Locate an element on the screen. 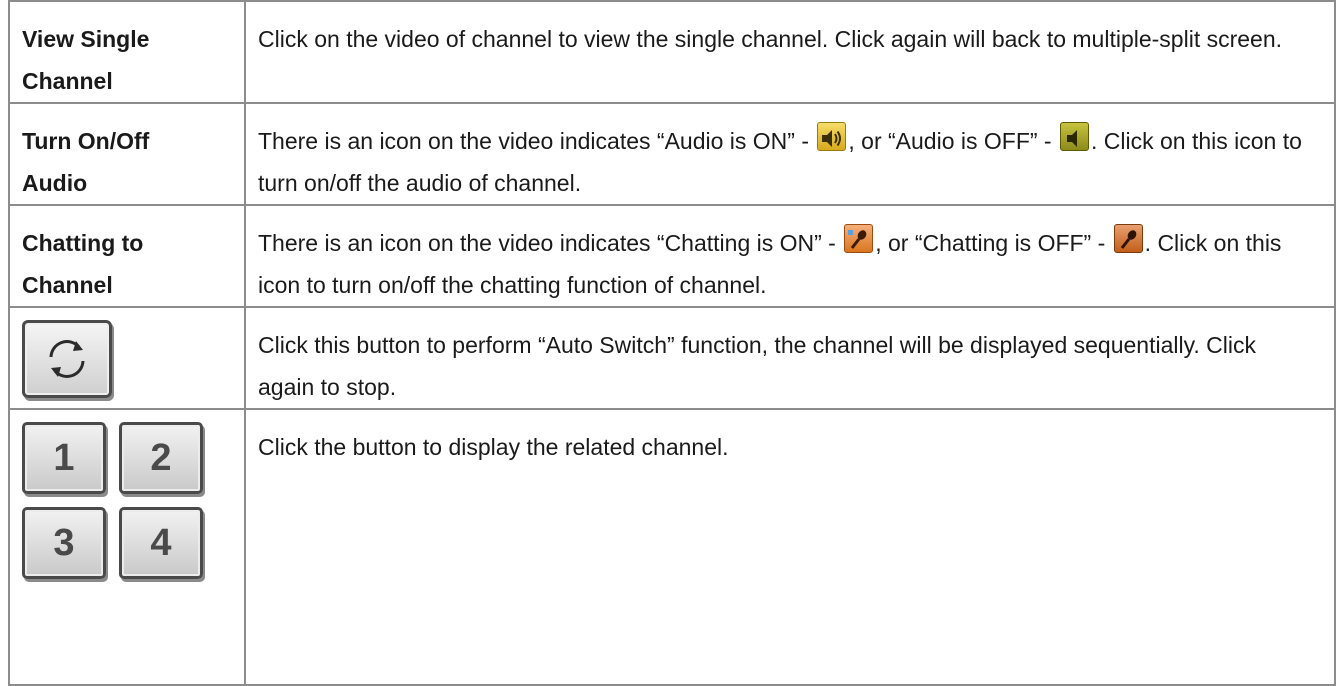 The height and width of the screenshot is (686, 1336). term-cell: View Single Channel is located at coordinates (127, 52).